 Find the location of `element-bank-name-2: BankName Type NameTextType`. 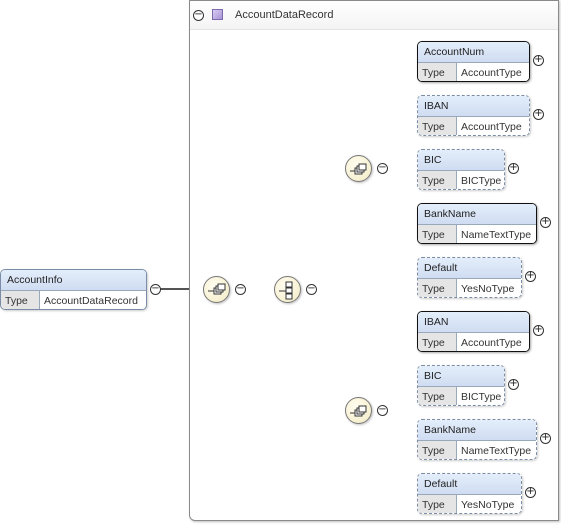

element-bank-name-2: BankName Type NameTextType is located at coordinates (477, 439).